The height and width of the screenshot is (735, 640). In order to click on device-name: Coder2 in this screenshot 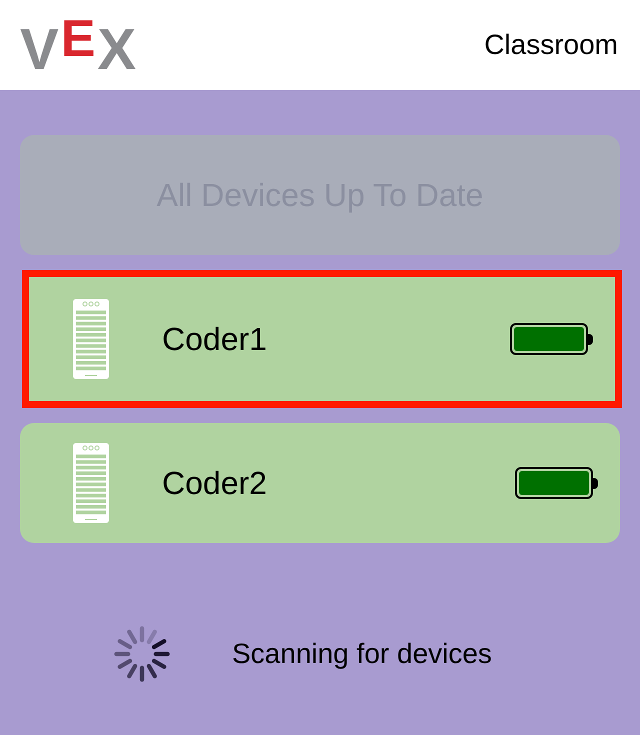, I will do `click(215, 483)`.